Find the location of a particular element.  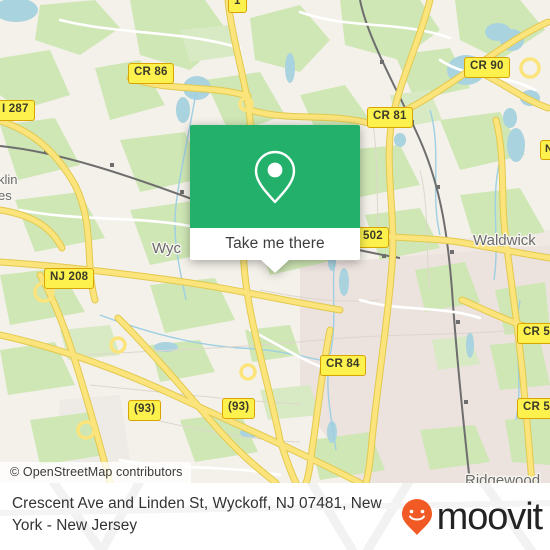

road-shield: CR 81 is located at coordinates (390, 117).